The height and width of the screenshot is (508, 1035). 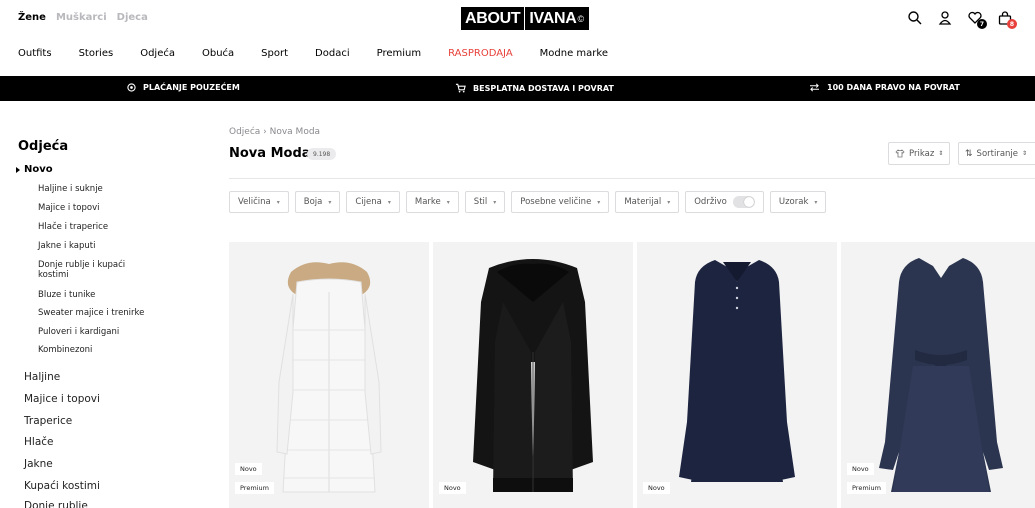 I want to click on logo-name: IVANA ©, so click(x=557, y=18).